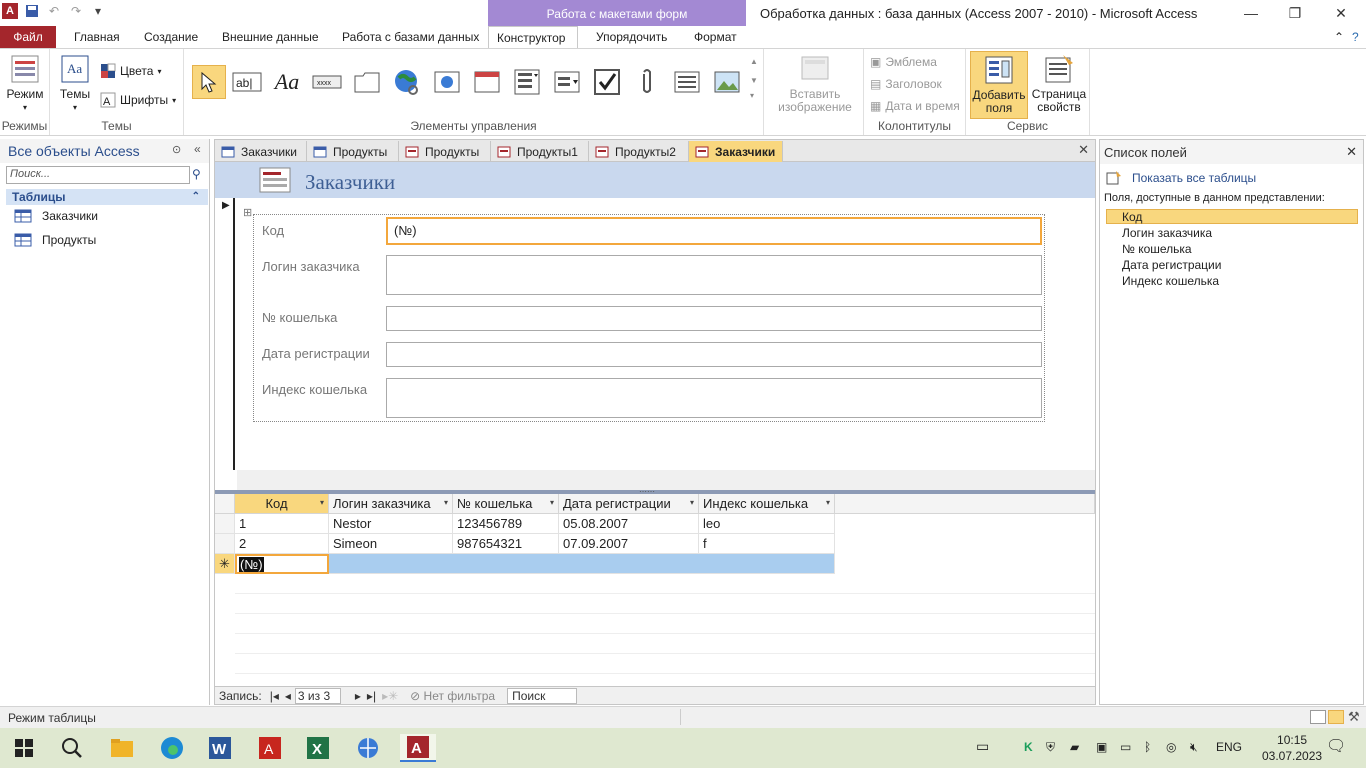  I want to click on combo-box-control-icon, so click(567, 82).